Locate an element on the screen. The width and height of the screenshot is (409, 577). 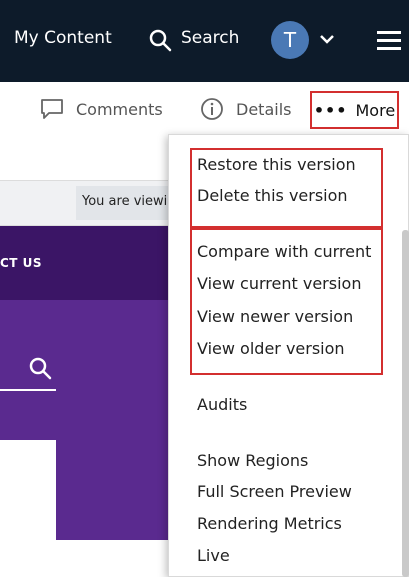
contact-us-link: CT US is located at coordinates (21, 263).